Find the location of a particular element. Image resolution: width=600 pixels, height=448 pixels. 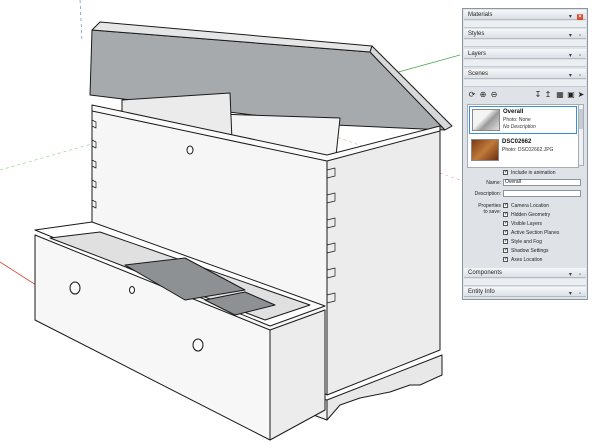

green-axis-dashed is located at coordinates (48, 156).